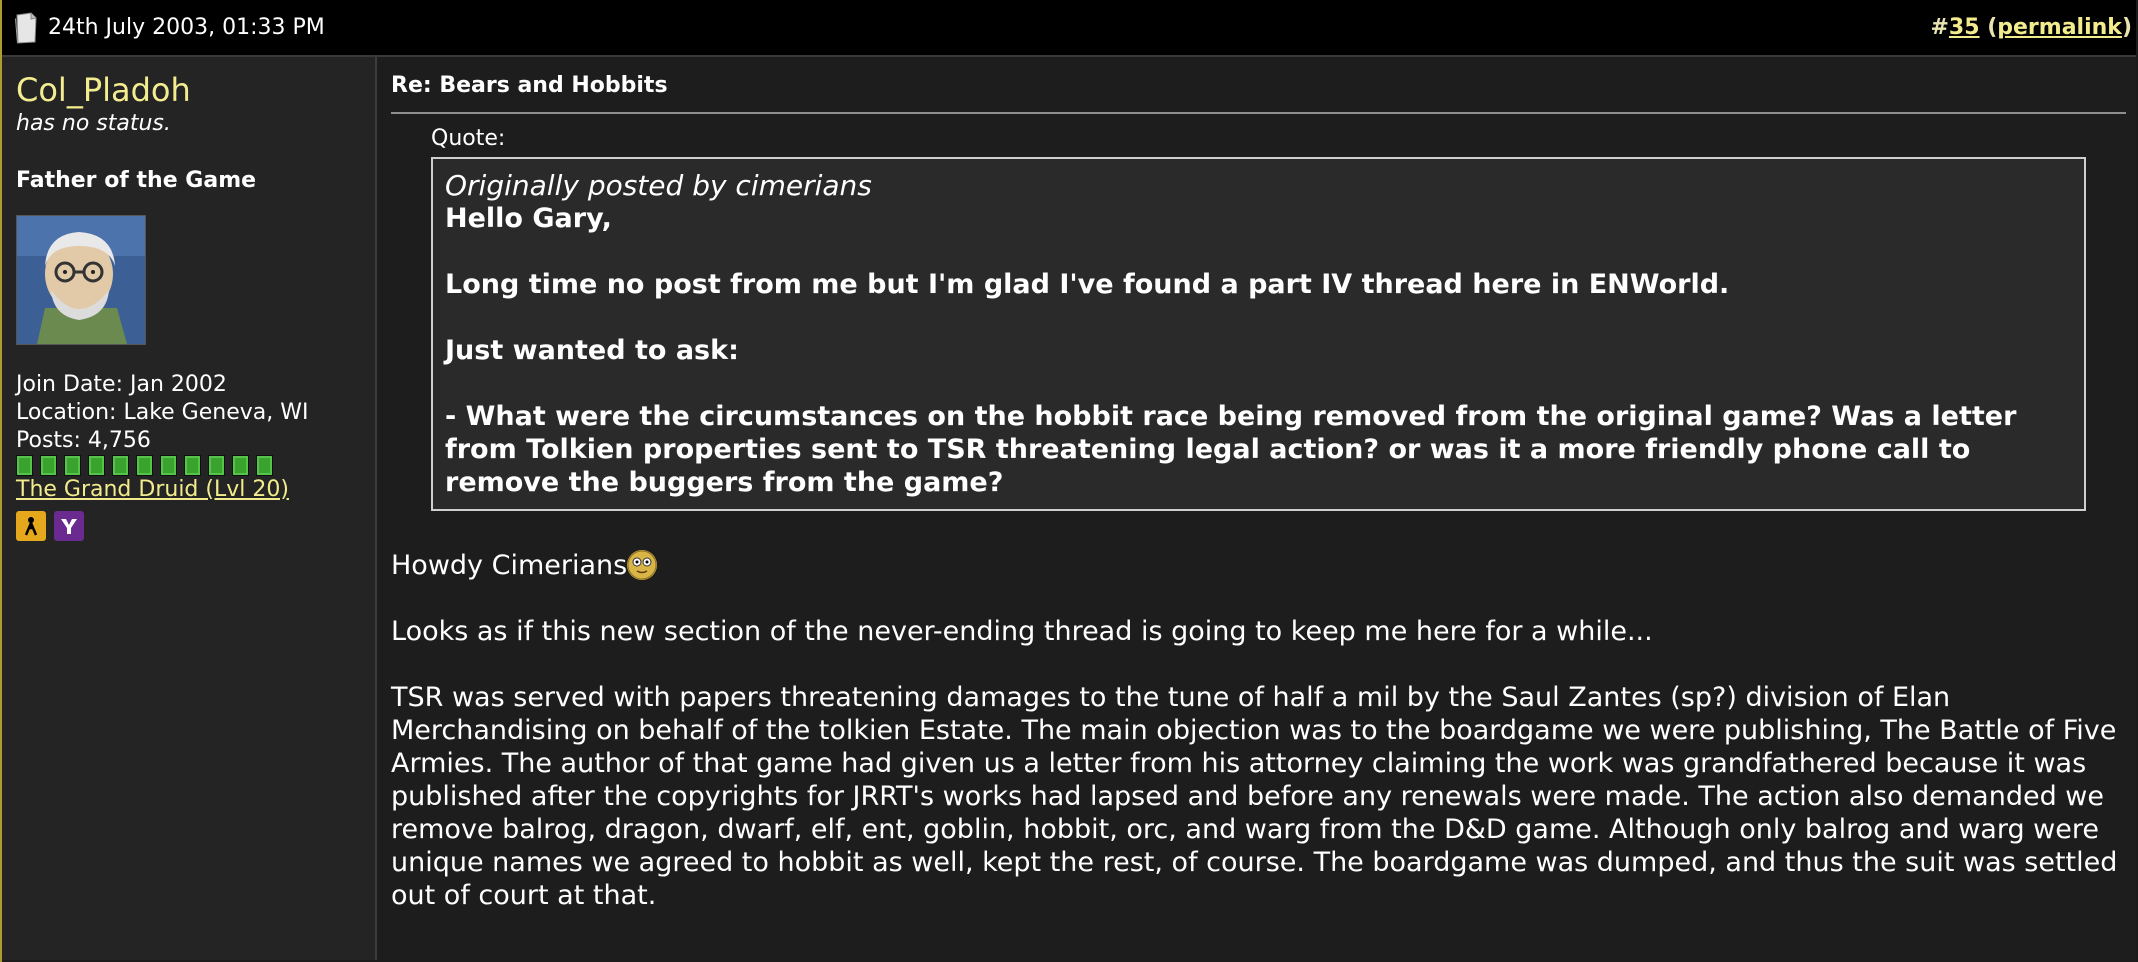  What do you see at coordinates (1988, 27) in the screenshot?
I see `permalink-open: (` at bounding box center [1988, 27].